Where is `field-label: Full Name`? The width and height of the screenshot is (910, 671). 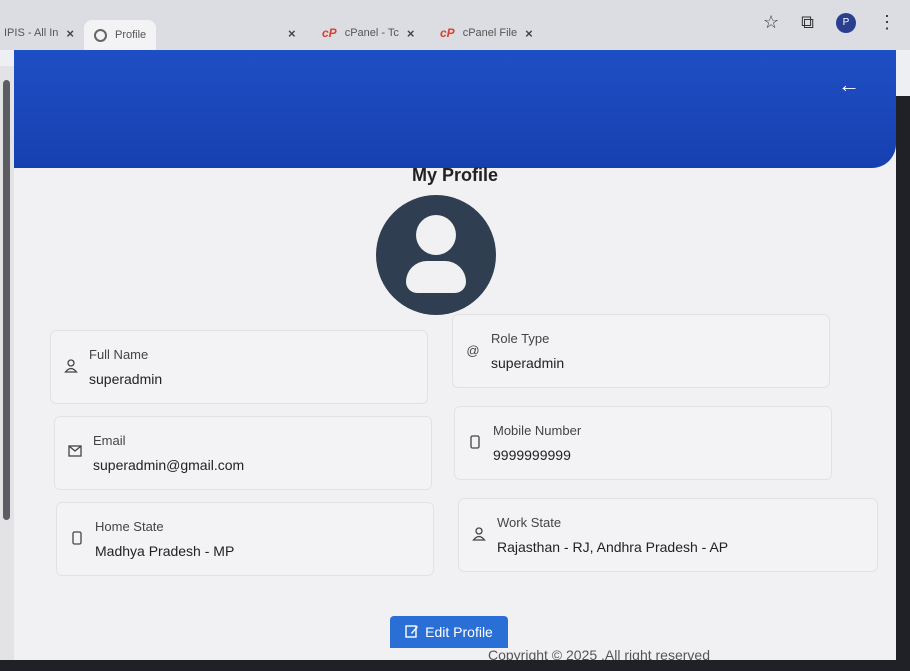 field-label: Full Name is located at coordinates (119, 354).